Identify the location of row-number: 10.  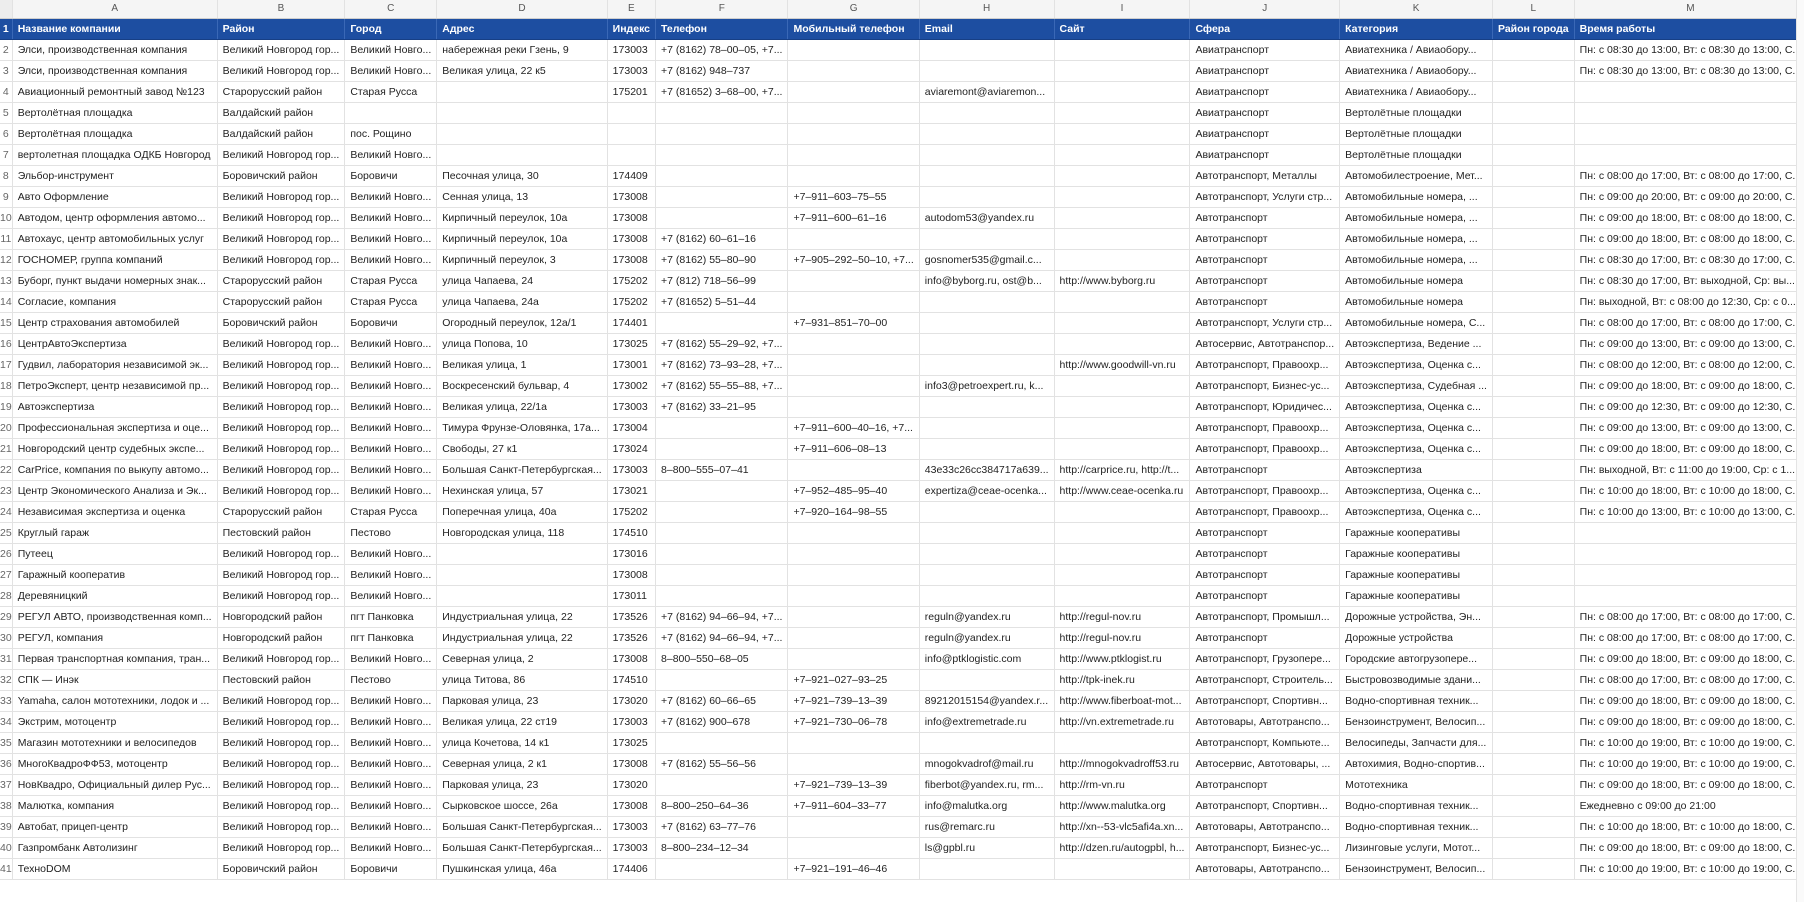
(6, 218).